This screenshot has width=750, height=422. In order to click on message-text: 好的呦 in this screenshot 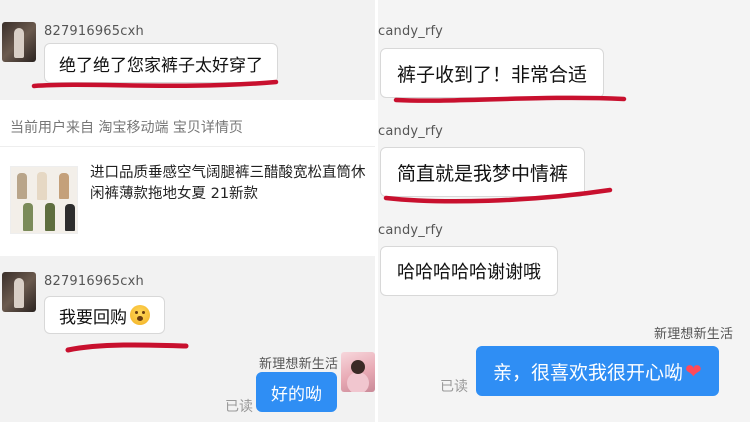, I will do `click(296, 394)`.